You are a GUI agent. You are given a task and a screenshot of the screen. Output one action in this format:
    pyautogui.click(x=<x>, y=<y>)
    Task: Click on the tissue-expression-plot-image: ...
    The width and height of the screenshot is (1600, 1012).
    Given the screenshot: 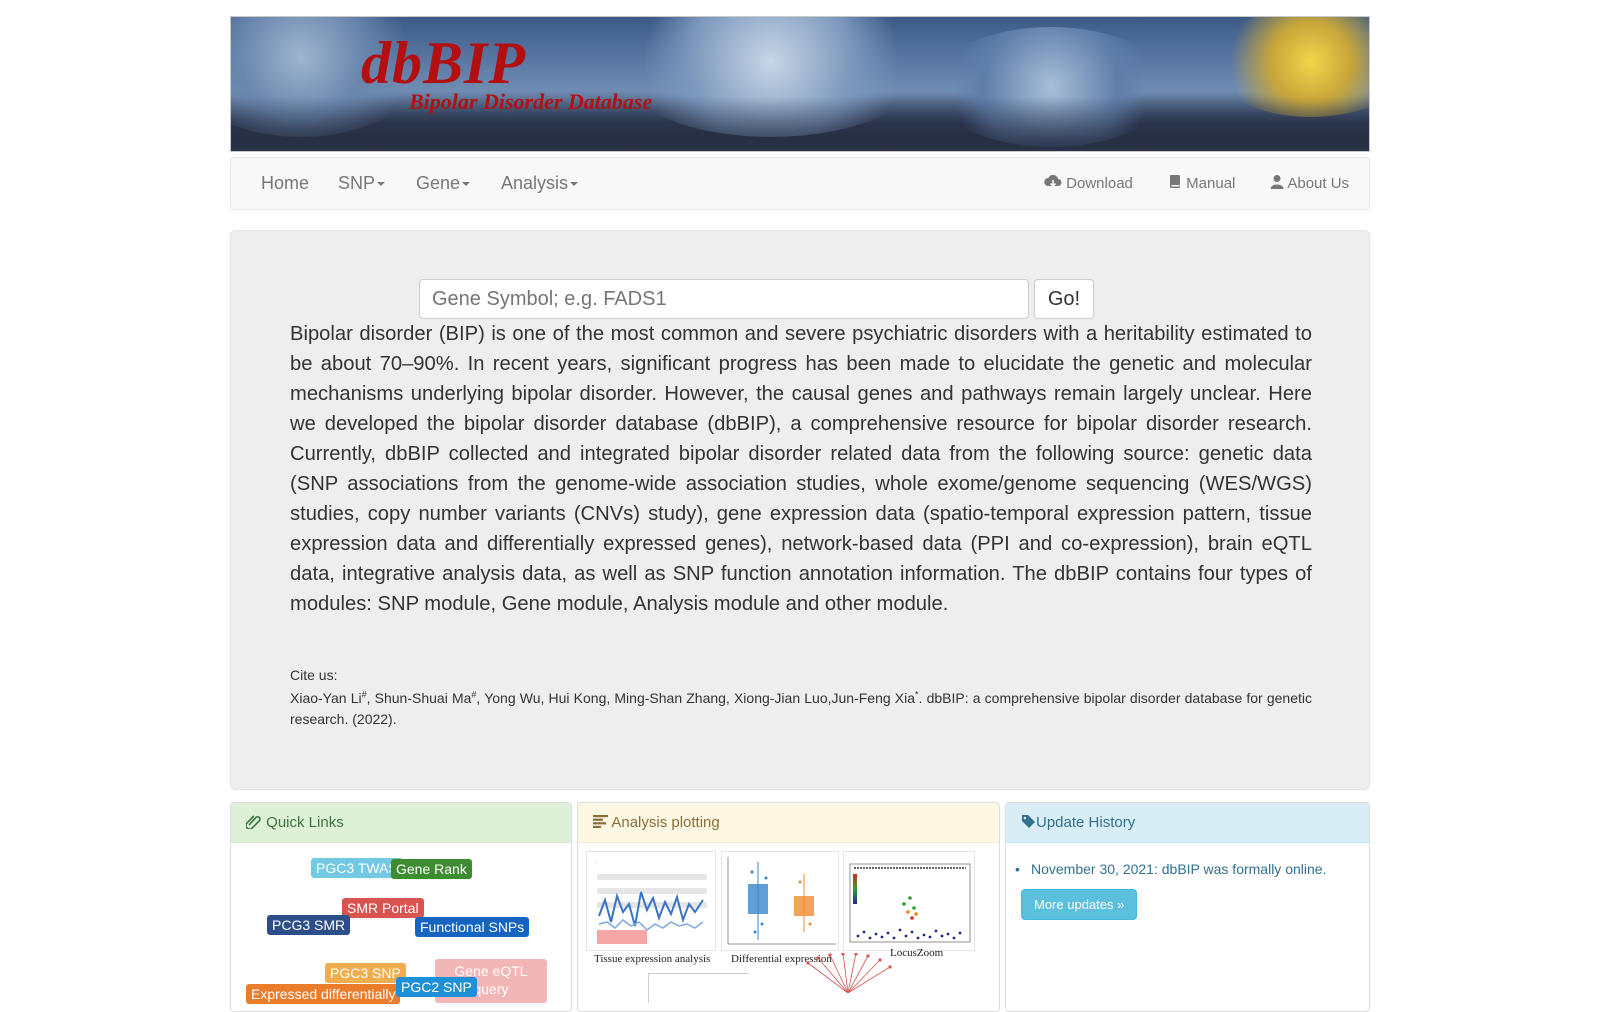 What is the action you would take?
    pyautogui.click(x=651, y=901)
    